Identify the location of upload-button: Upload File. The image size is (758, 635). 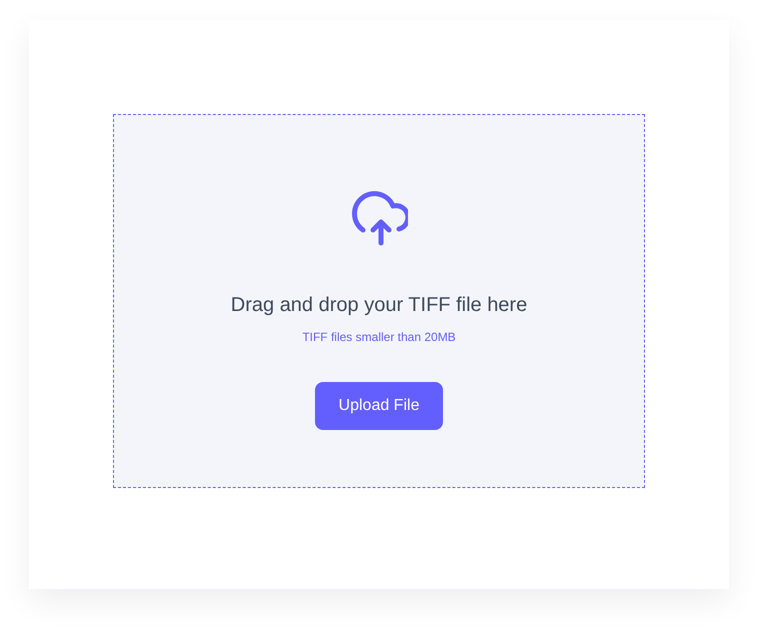
(379, 406).